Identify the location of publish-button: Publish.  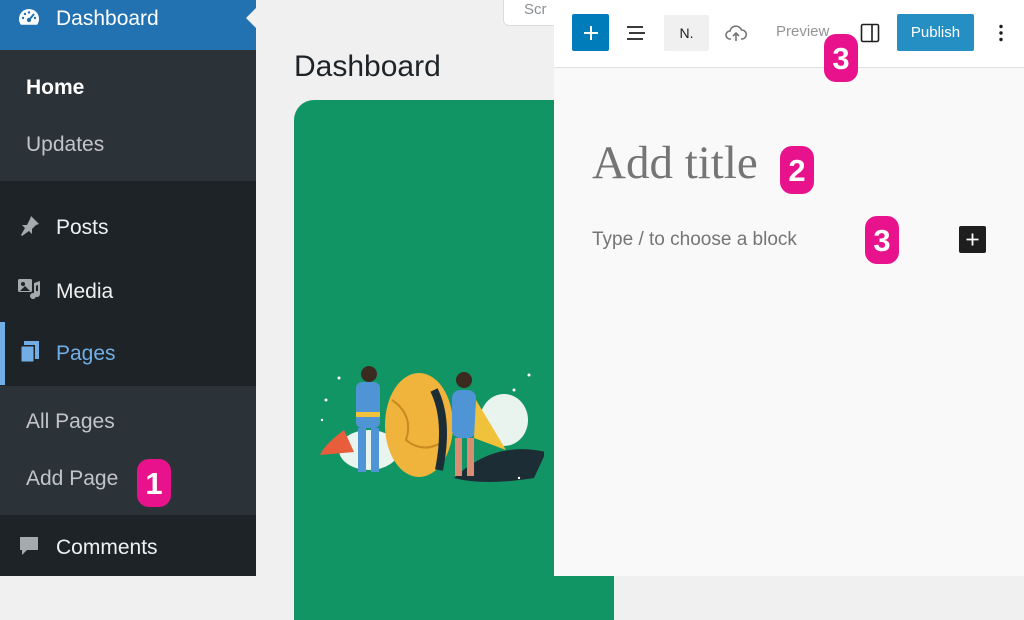
(935, 32).